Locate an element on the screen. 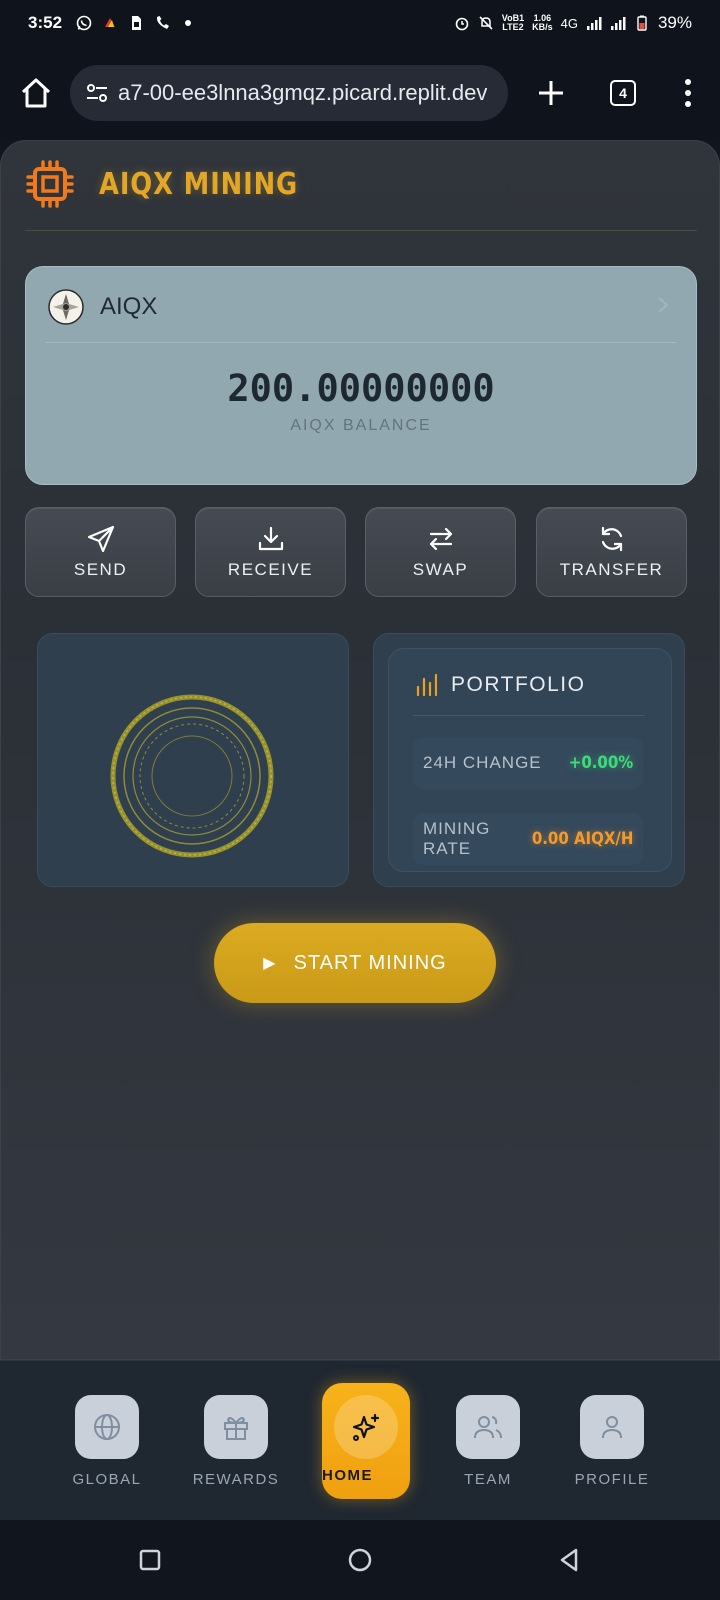 This screenshot has height=1600, width=720. globe-icon is located at coordinates (107, 1427).